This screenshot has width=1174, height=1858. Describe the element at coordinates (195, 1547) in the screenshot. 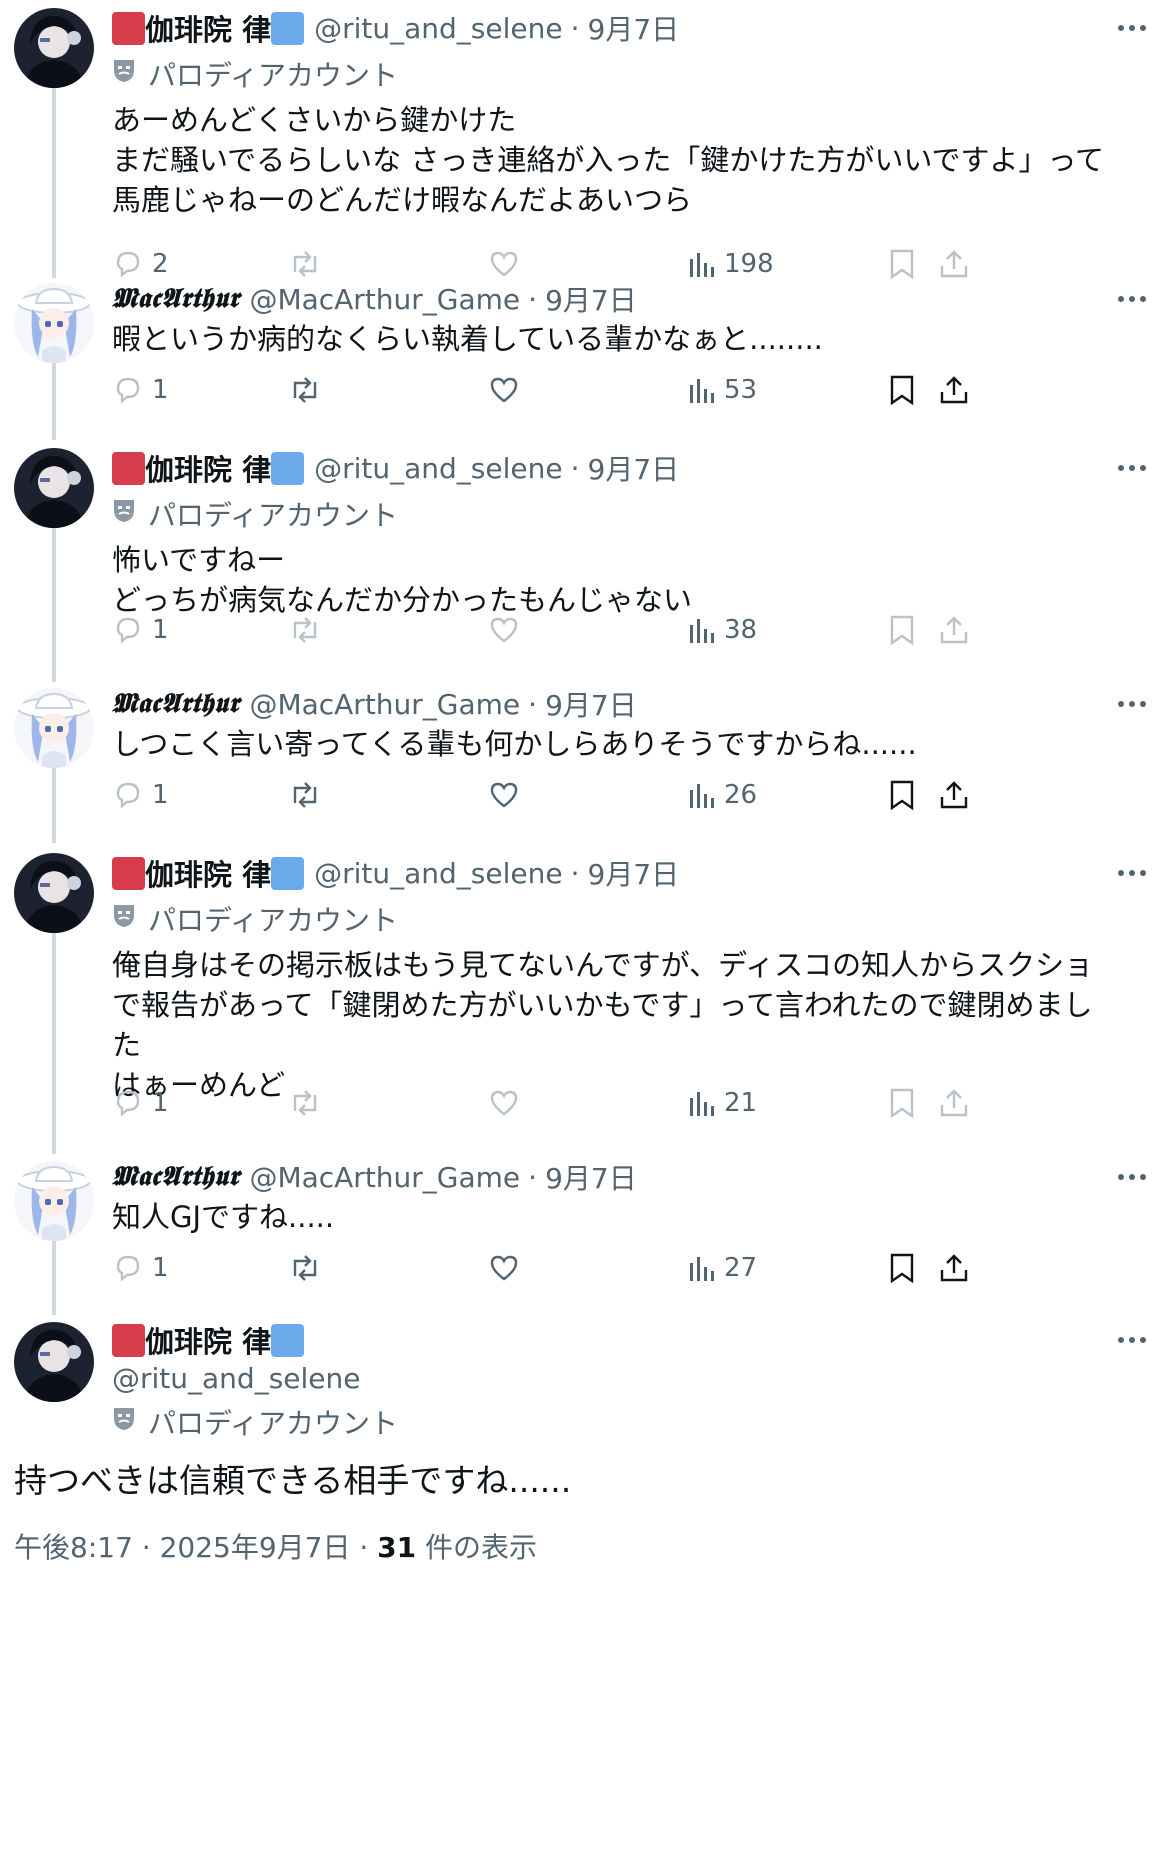

I see `tweet-timestamp: 午後8:17 · 2025年9月7日 ·` at that location.